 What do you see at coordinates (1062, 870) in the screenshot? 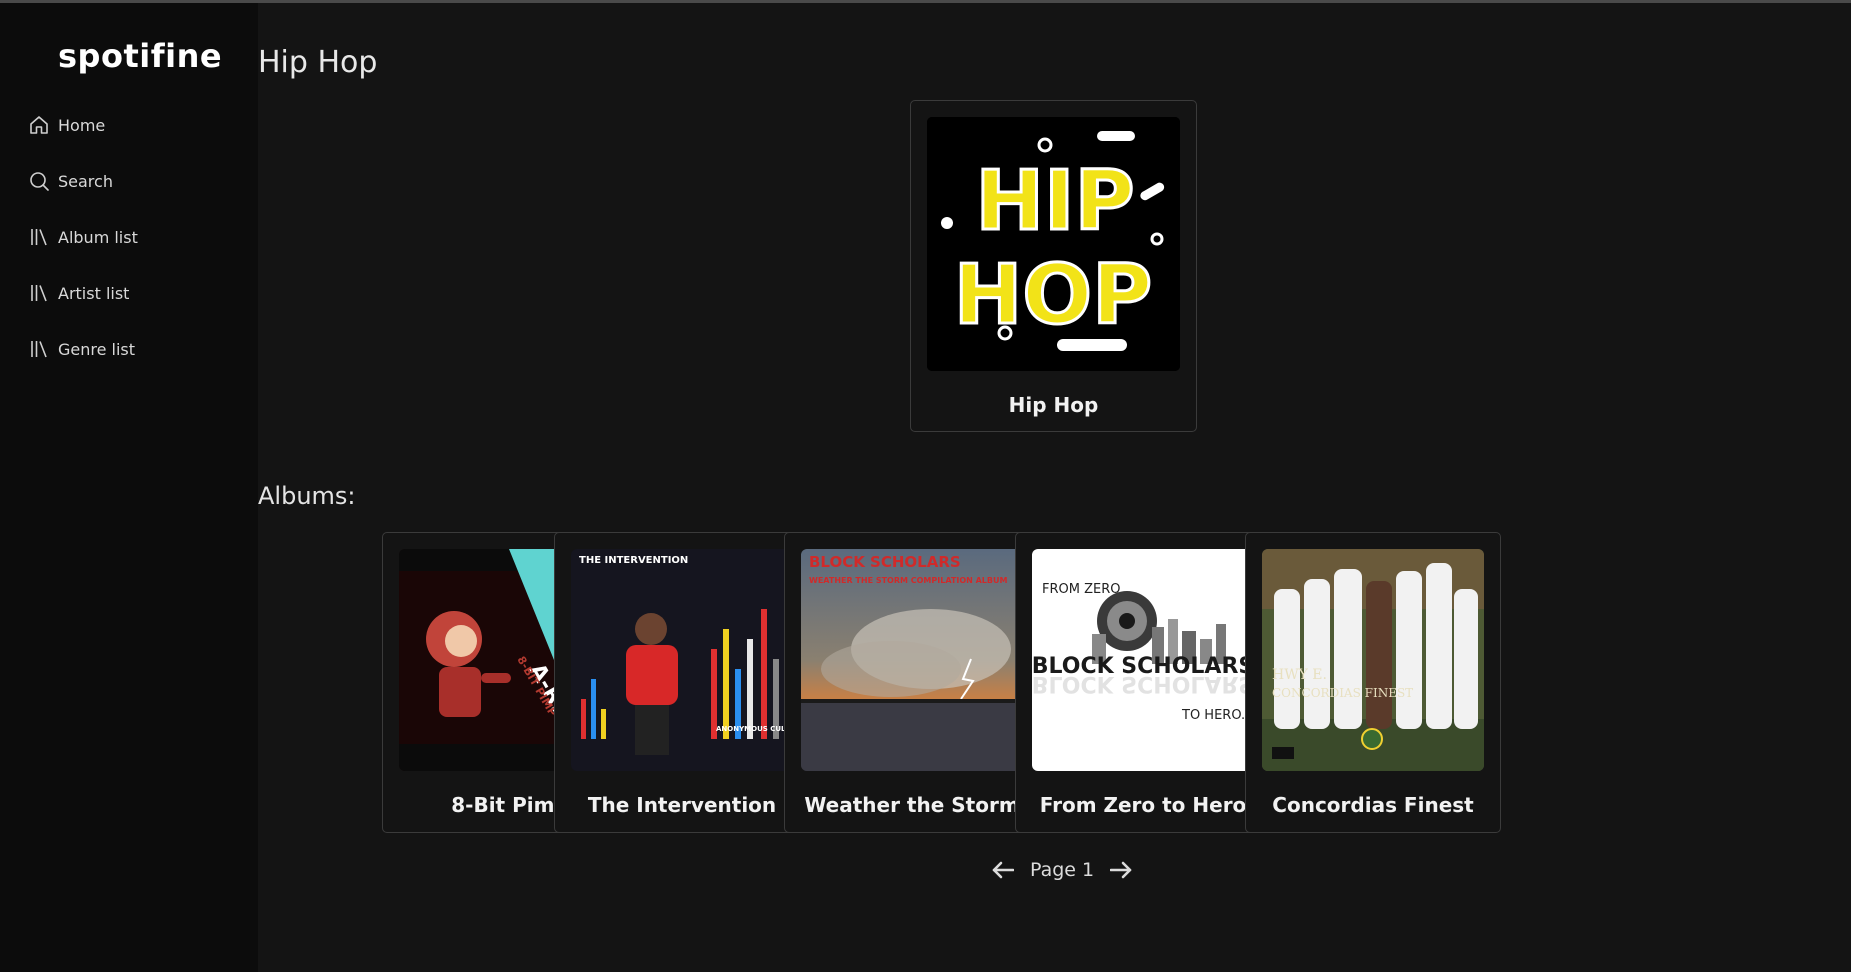
I see `page-indicator: Page 1` at bounding box center [1062, 870].